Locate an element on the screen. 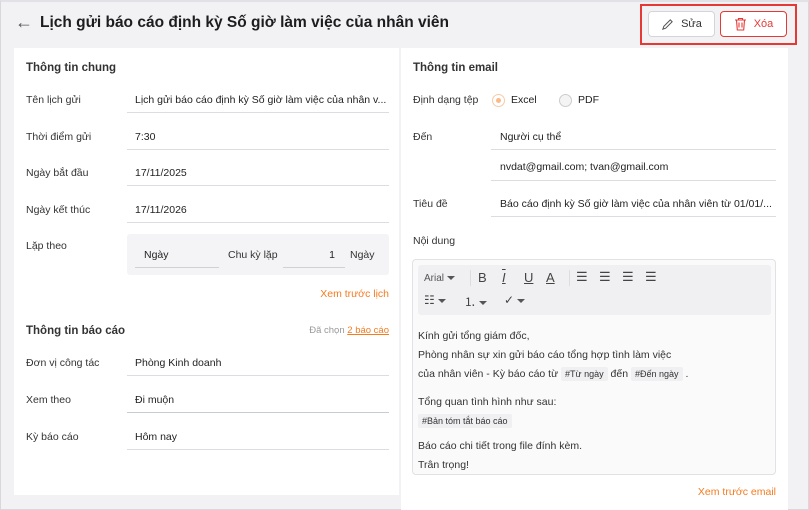 Image resolution: width=809 pixels, height=510 pixels. to-label: Đến is located at coordinates (423, 137).